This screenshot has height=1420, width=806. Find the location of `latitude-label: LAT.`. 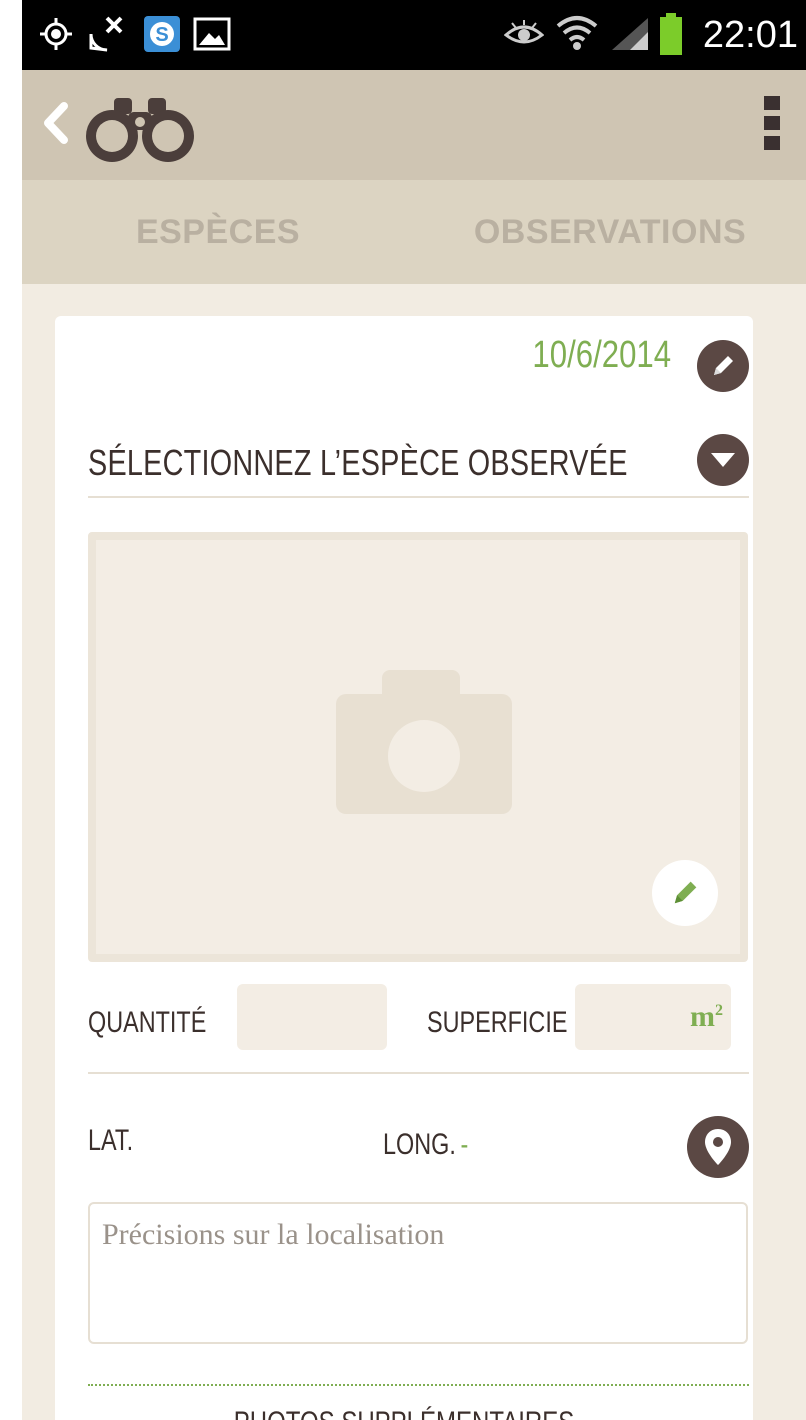

latitude-label: LAT. is located at coordinates (111, 1140).